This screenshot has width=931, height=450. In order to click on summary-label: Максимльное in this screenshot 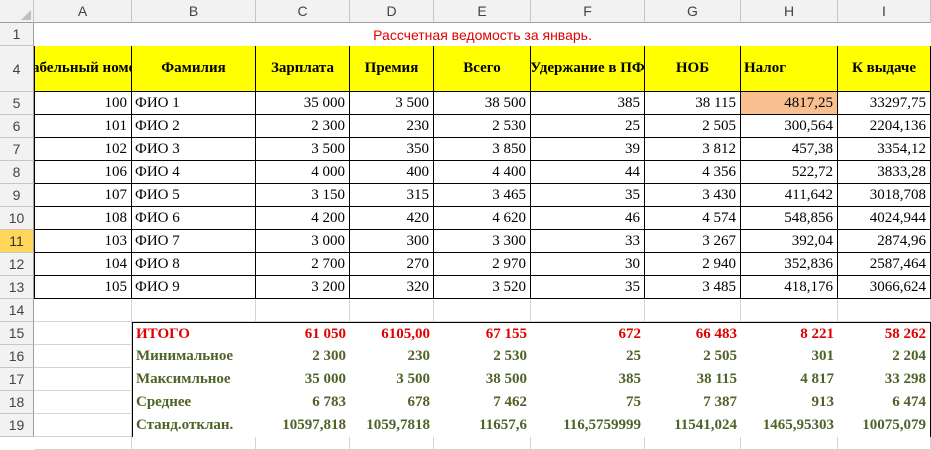, I will do `click(194, 379)`.